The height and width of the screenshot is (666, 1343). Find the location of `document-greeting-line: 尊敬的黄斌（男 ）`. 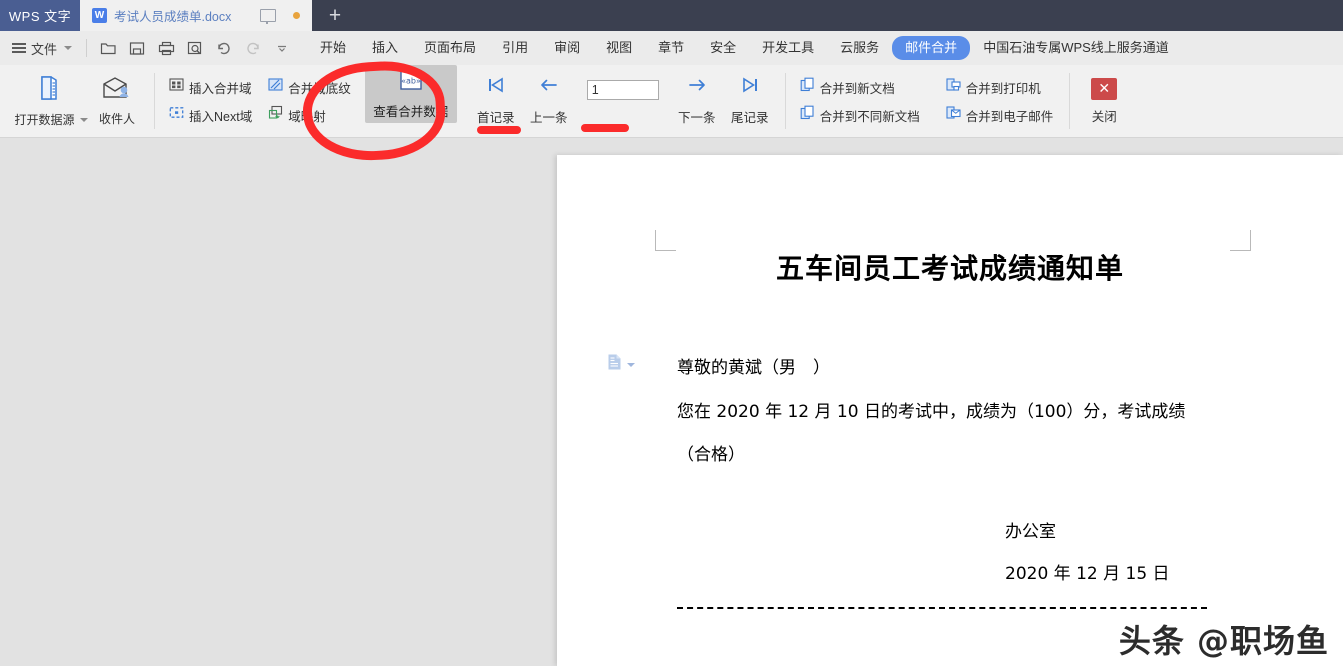

document-greeting-line: 尊敬的黄斌（男 ） is located at coordinates (753, 368).